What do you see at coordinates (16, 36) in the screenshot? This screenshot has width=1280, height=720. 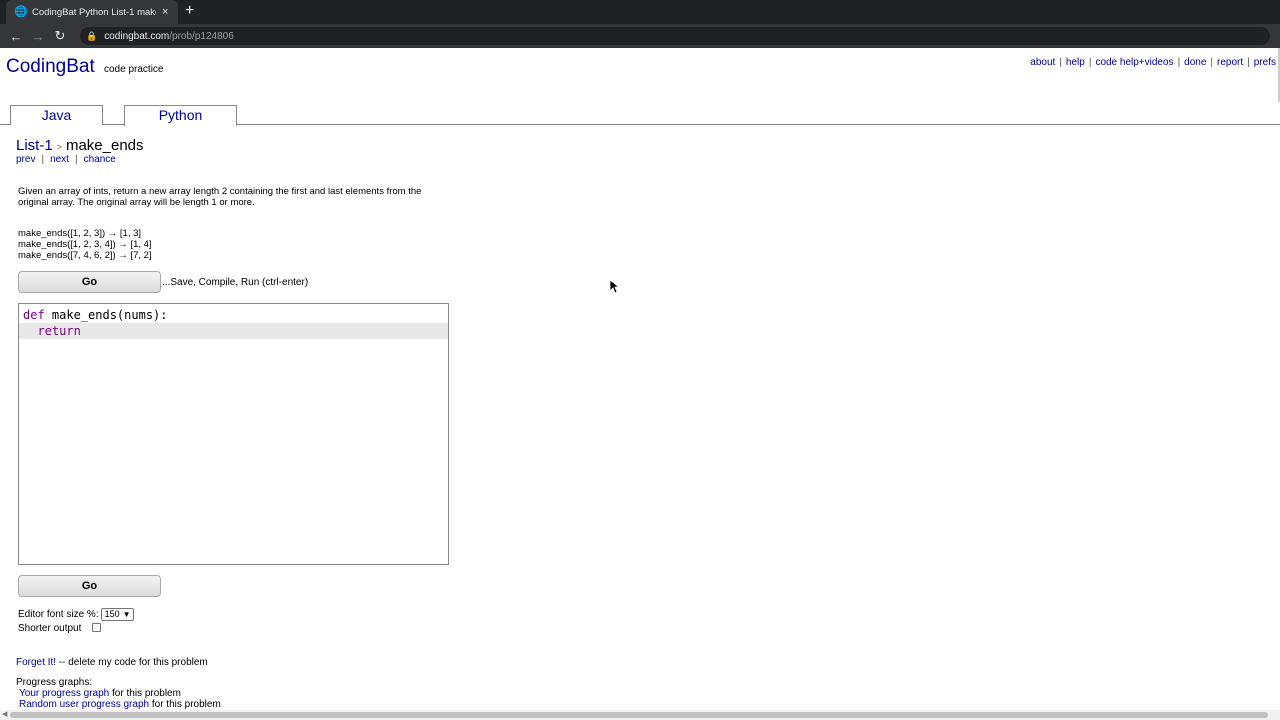 I see `back-icon: ←` at bounding box center [16, 36].